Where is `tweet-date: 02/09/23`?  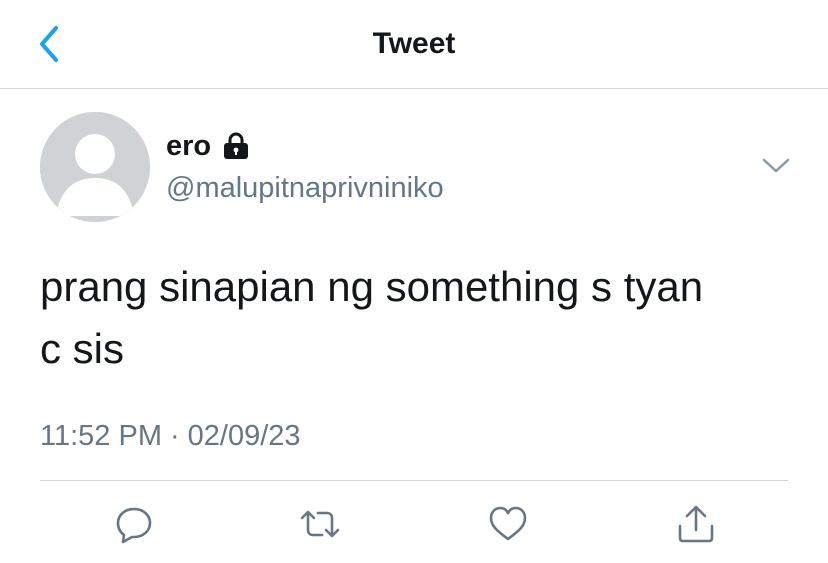 tweet-date: 02/09/23 is located at coordinates (244, 436).